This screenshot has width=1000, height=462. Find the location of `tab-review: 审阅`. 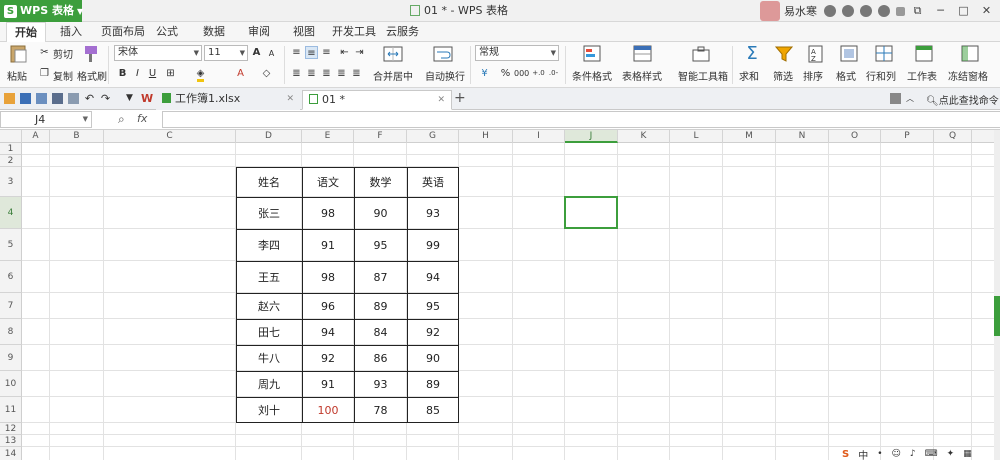

tab-review: 审阅 is located at coordinates (259, 32).